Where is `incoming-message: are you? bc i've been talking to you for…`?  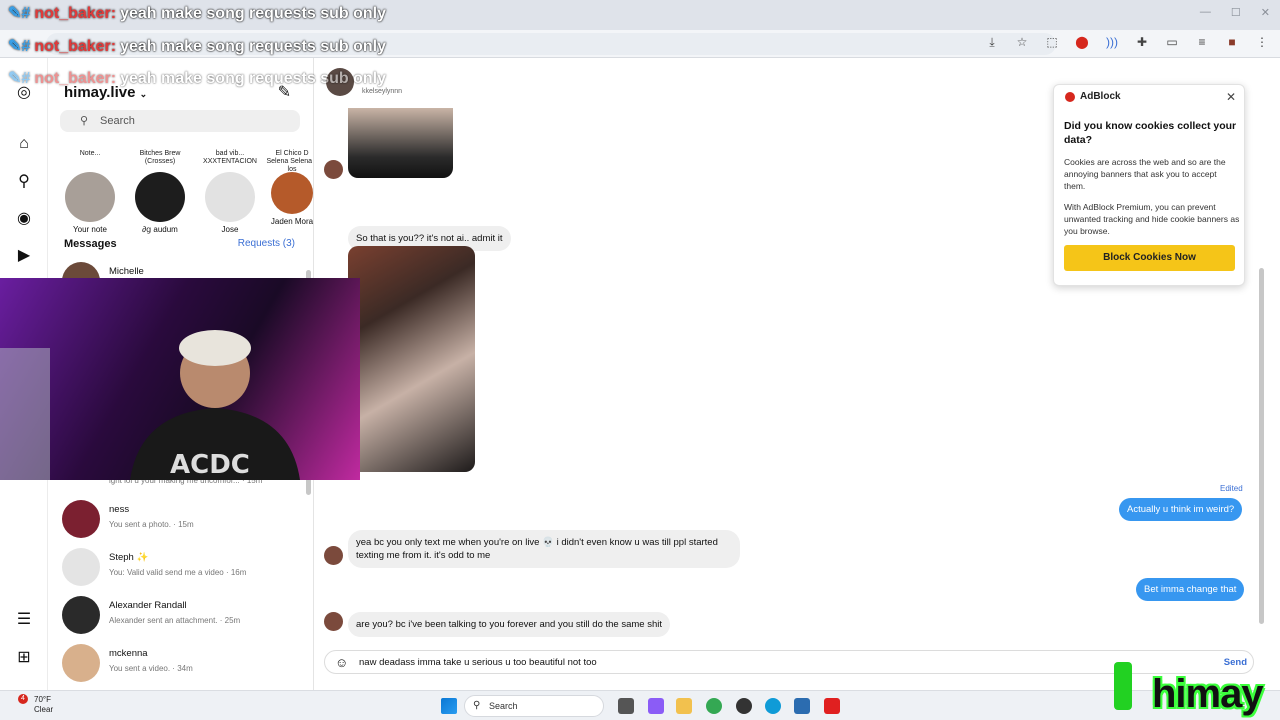 incoming-message: are you? bc i've been talking to you for… is located at coordinates (509, 624).